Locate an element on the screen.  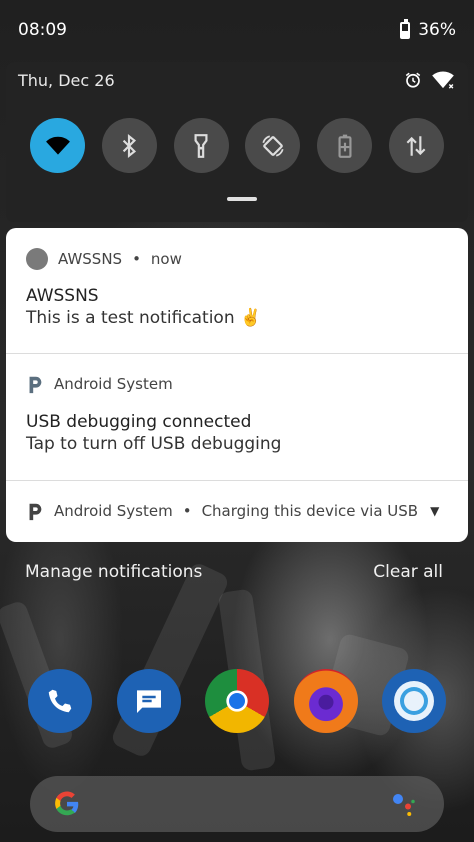
notification-summary: Charging this device via USB is located at coordinates (310, 511).